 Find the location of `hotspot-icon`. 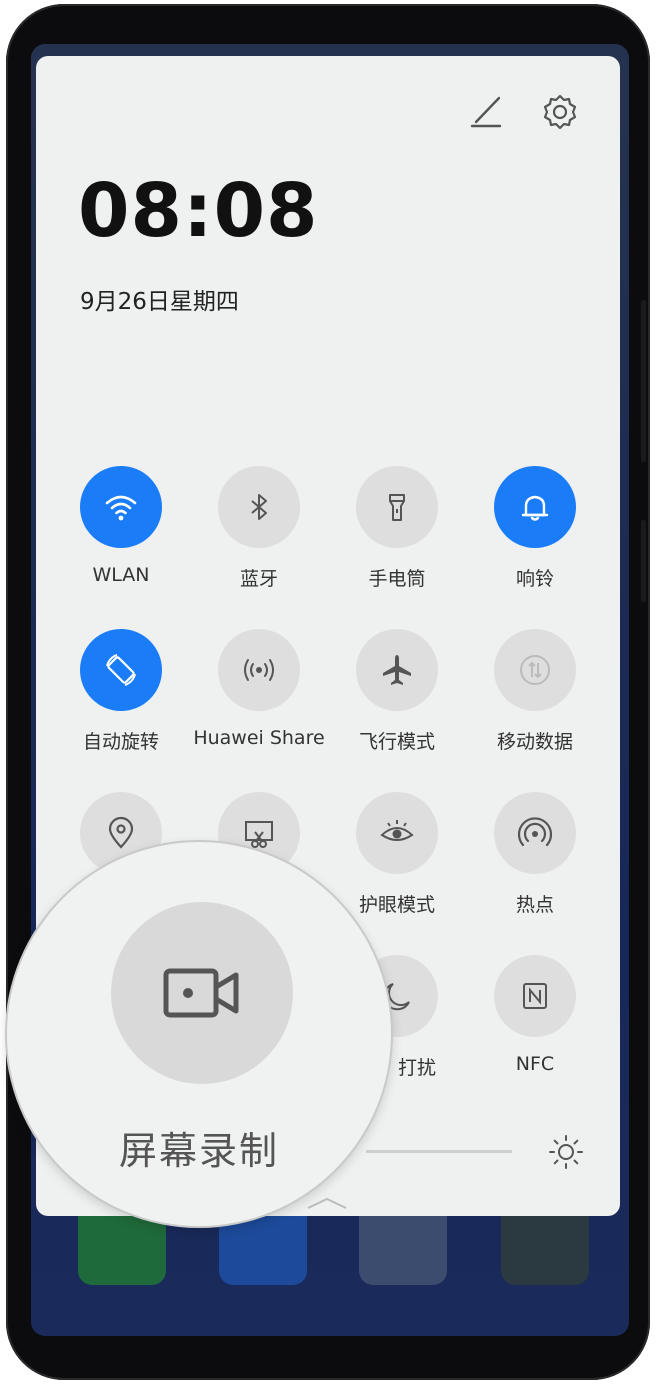

hotspot-icon is located at coordinates (535, 833).